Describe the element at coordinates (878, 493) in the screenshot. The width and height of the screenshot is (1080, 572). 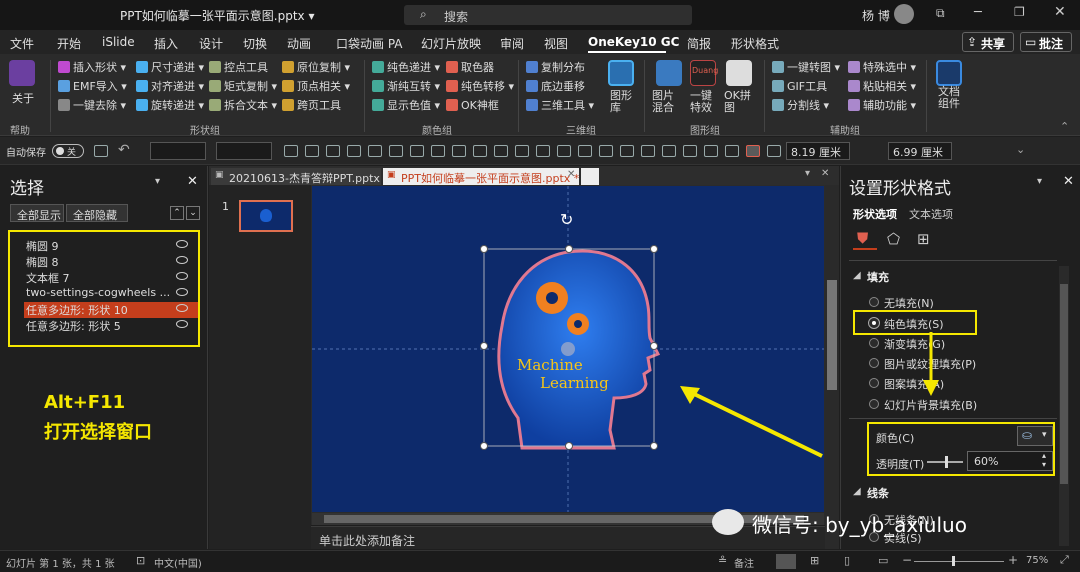
I see `line-section-header: 线条` at that location.